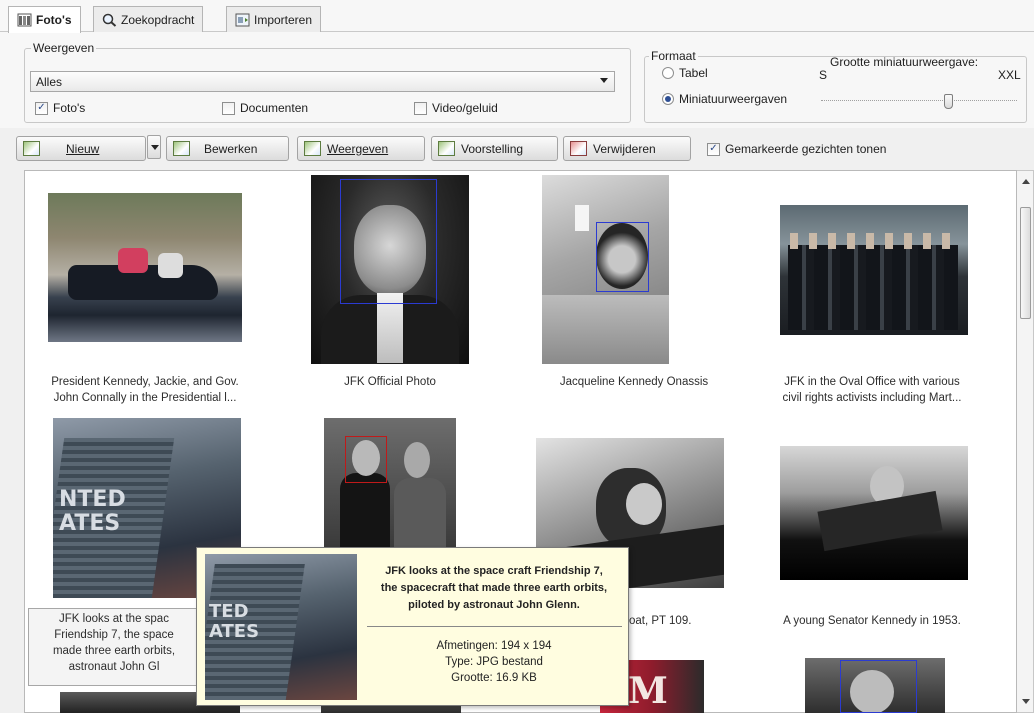 Image resolution: width=1034 pixels, height=713 pixels. I want to click on checkbox-documents-label: Documenten, so click(274, 108).